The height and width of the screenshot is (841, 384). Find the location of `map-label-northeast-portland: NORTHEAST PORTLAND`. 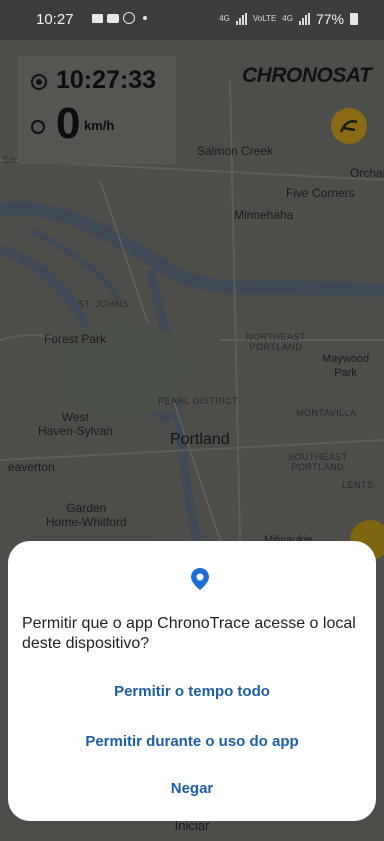

map-label-northeast-portland: NORTHEAST PORTLAND is located at coordinates (276, 342).